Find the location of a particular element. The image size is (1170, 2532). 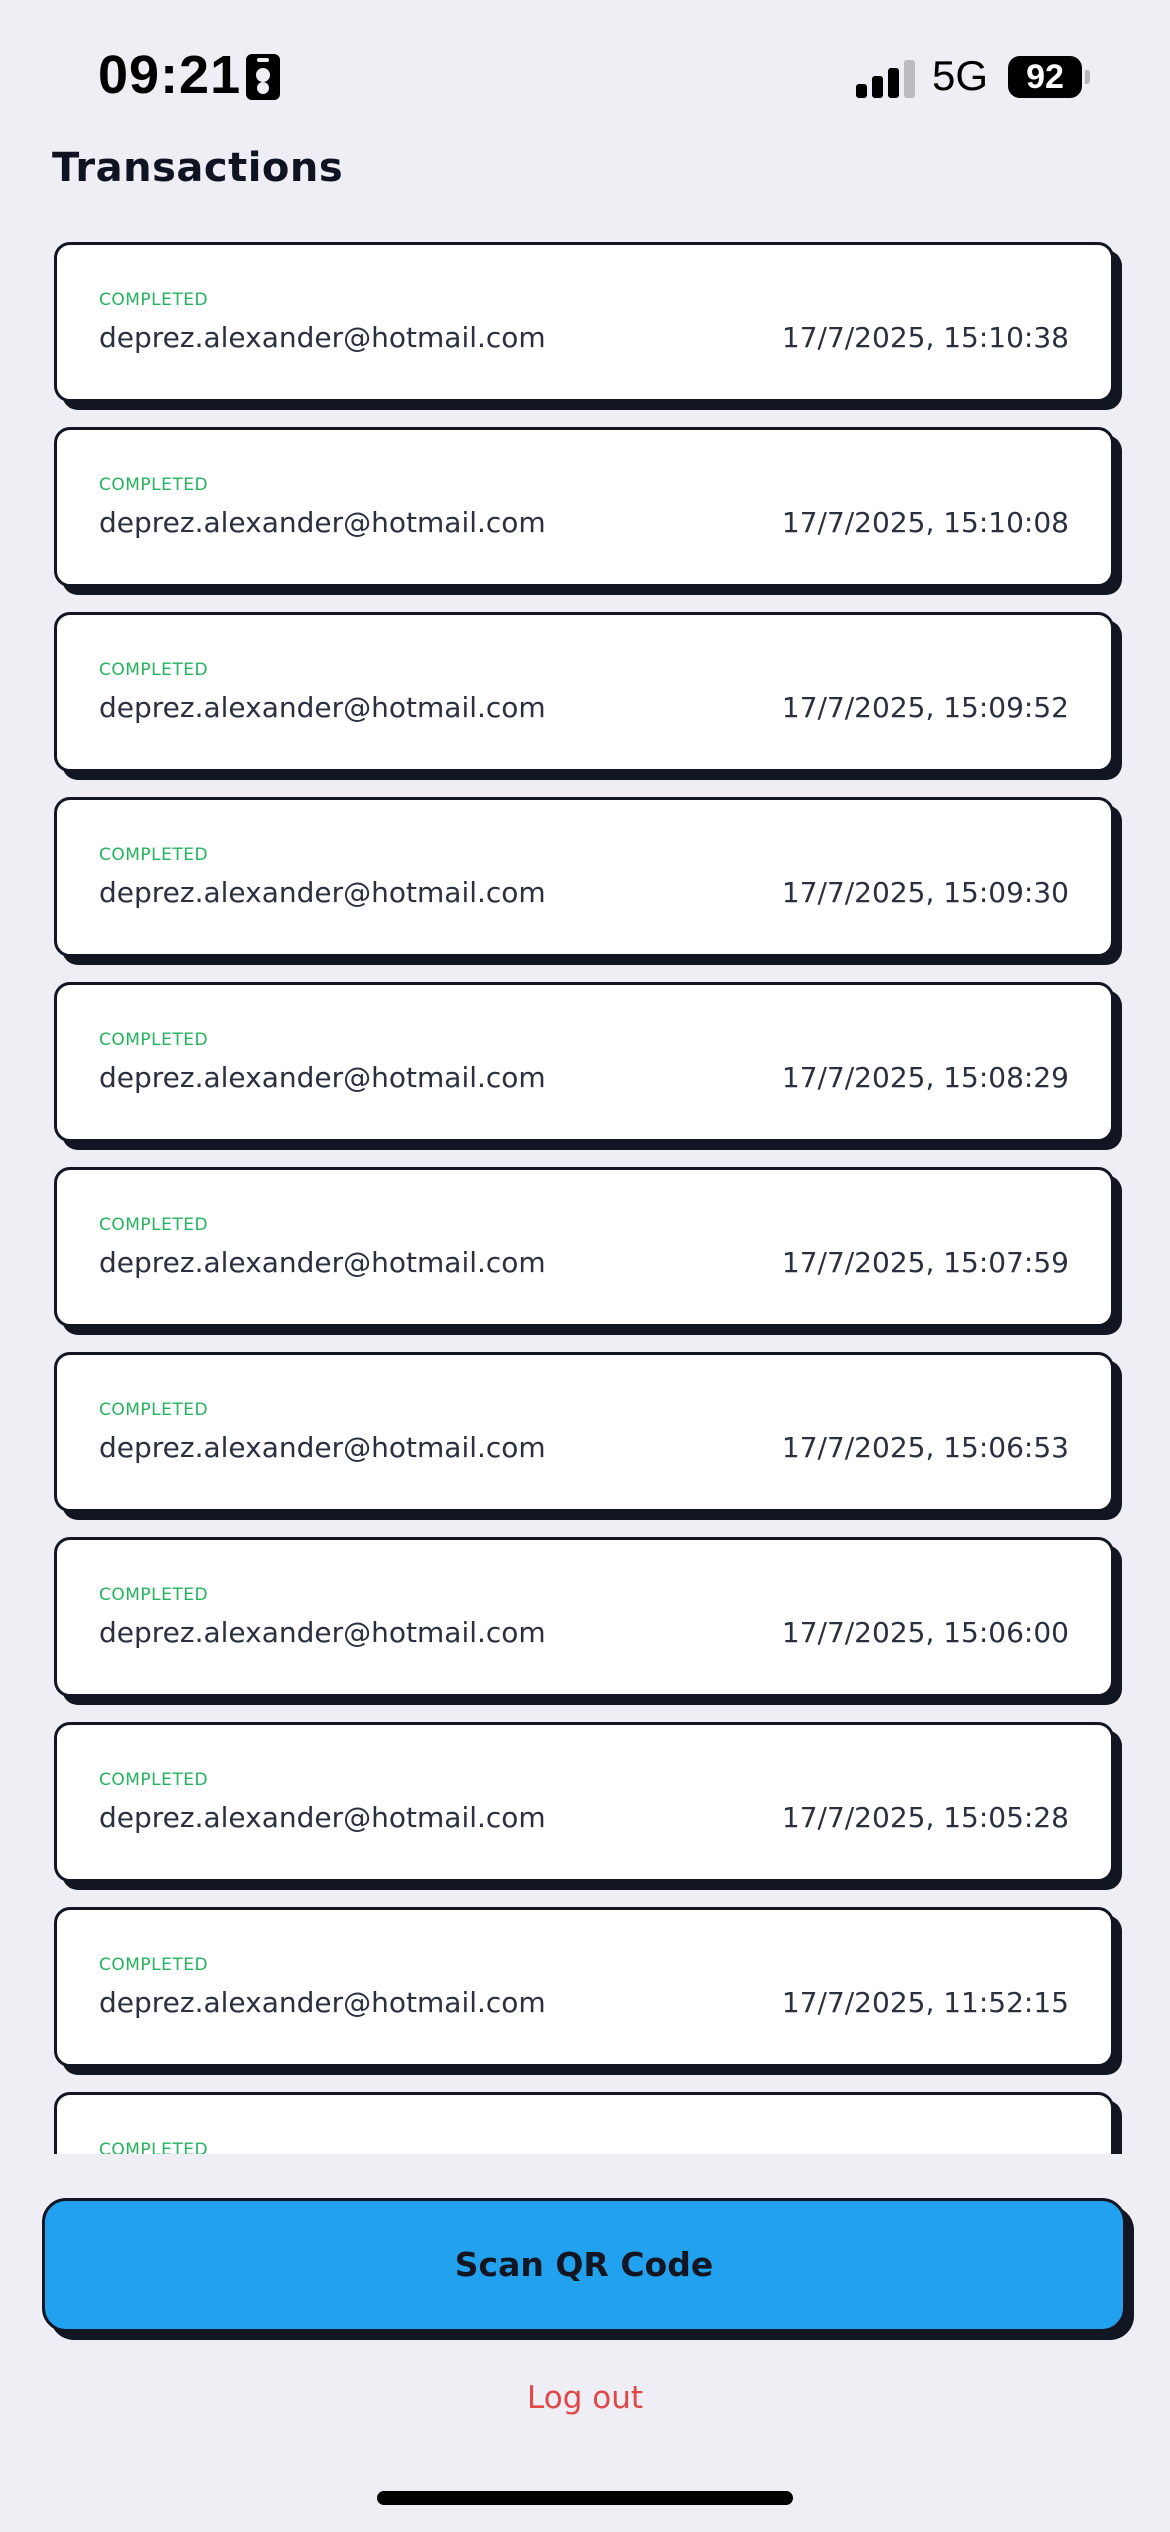

battery-icon: 92 is located at coordinates (1045, 77).